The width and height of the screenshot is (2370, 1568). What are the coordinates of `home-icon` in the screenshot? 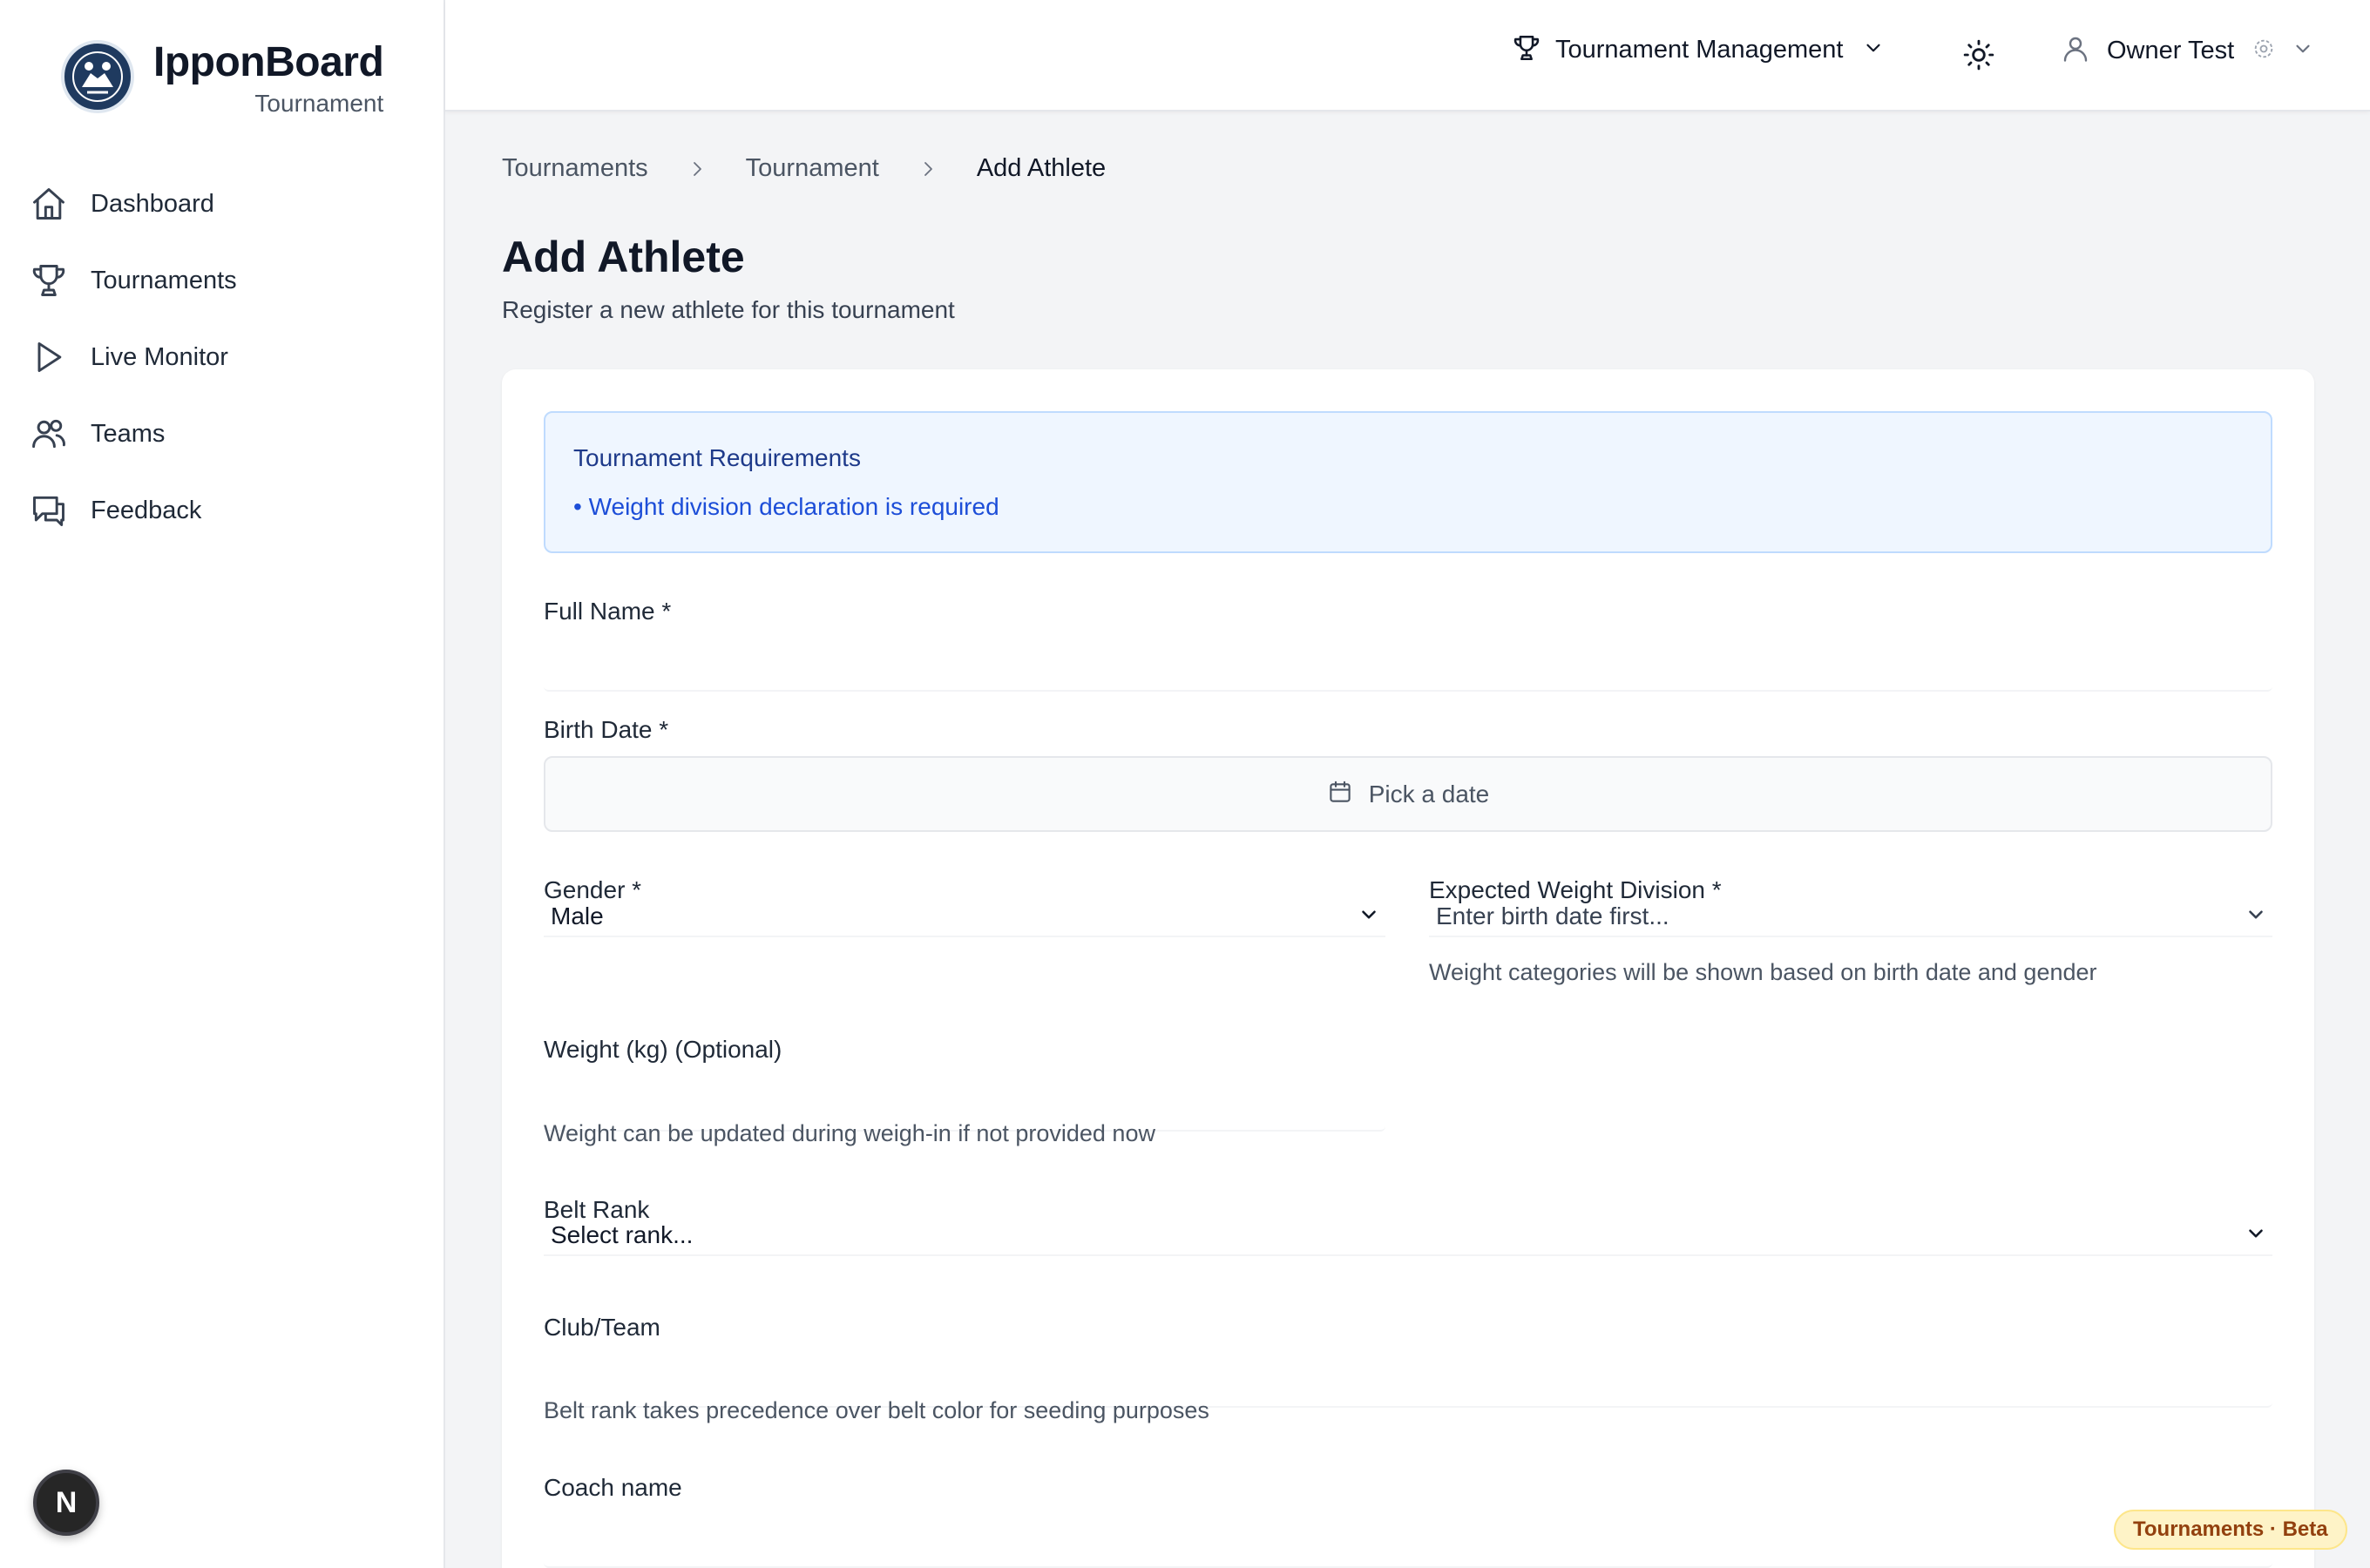 It's located at (49, 204).